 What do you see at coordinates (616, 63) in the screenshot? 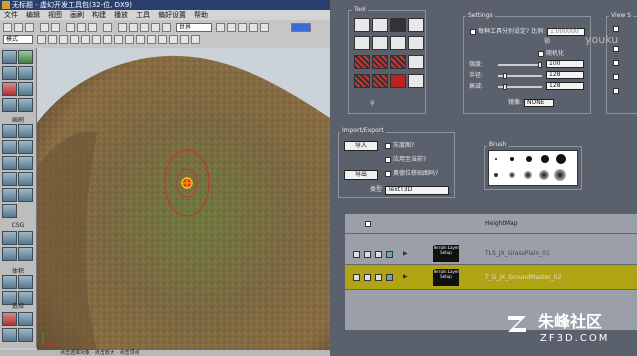
I see `view-option-3-checkbox` at bounding box center [616, 63].